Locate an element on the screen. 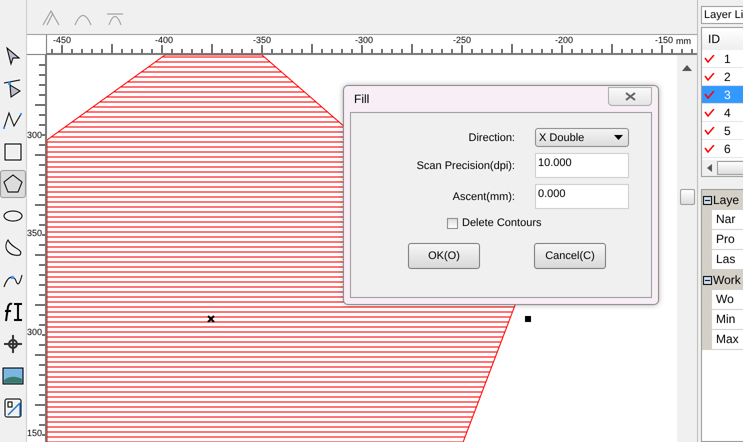 The height and width of the screenshot is (442, 743). property-group-label: Laye is located at coordinates (726, 200).